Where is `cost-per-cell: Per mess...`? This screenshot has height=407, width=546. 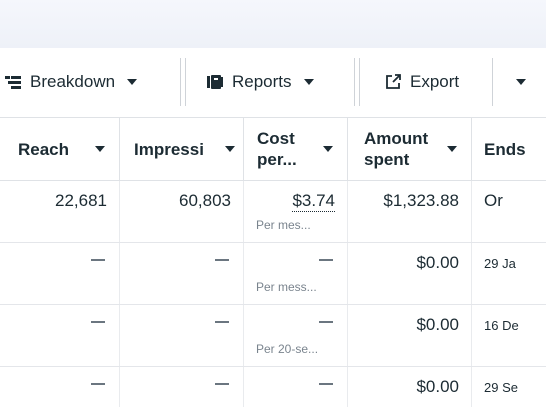
cost-per-cell: Per mess... is located at coordinates (296, 273).